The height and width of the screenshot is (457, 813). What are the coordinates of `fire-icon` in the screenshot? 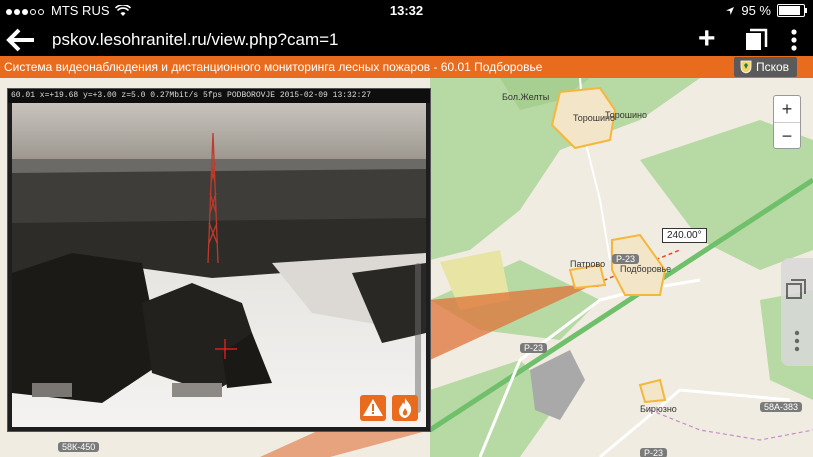 It's located at (405, 408).